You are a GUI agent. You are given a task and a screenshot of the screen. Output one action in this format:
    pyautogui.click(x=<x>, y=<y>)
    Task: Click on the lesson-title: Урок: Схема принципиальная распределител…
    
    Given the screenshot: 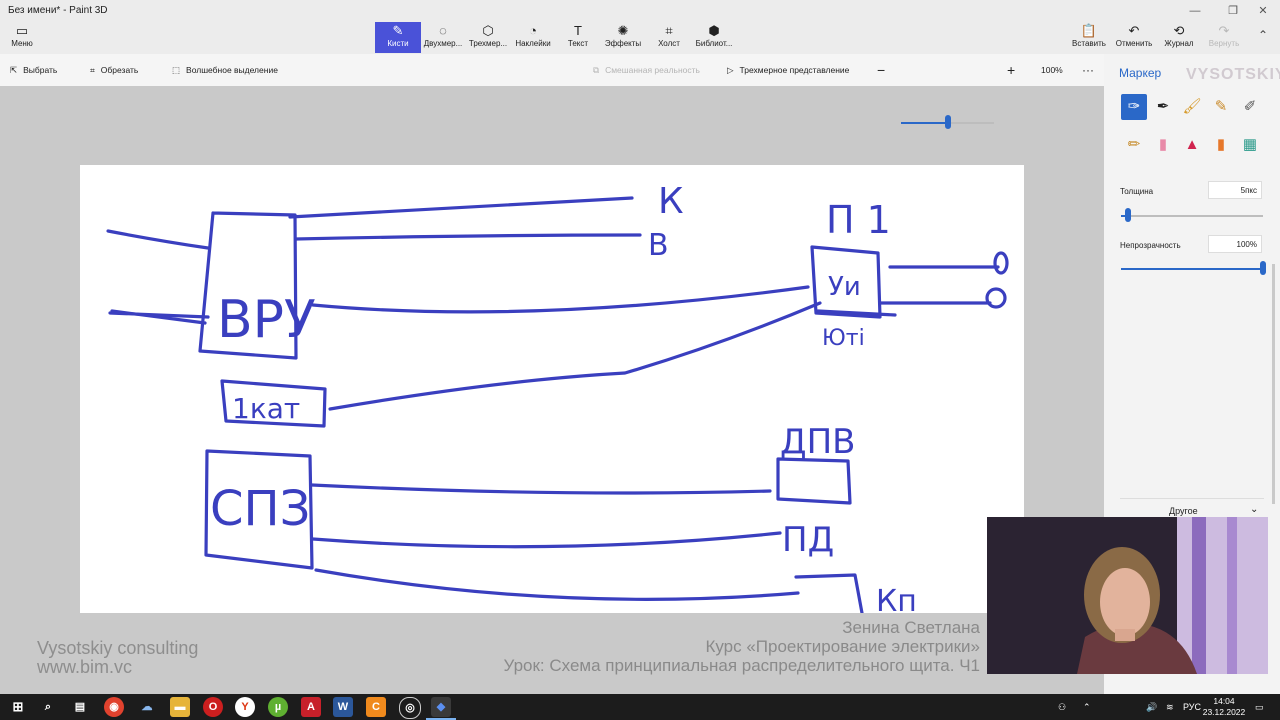 What is the action you would take?
    pyautogui.click(x=741, y=665)
    